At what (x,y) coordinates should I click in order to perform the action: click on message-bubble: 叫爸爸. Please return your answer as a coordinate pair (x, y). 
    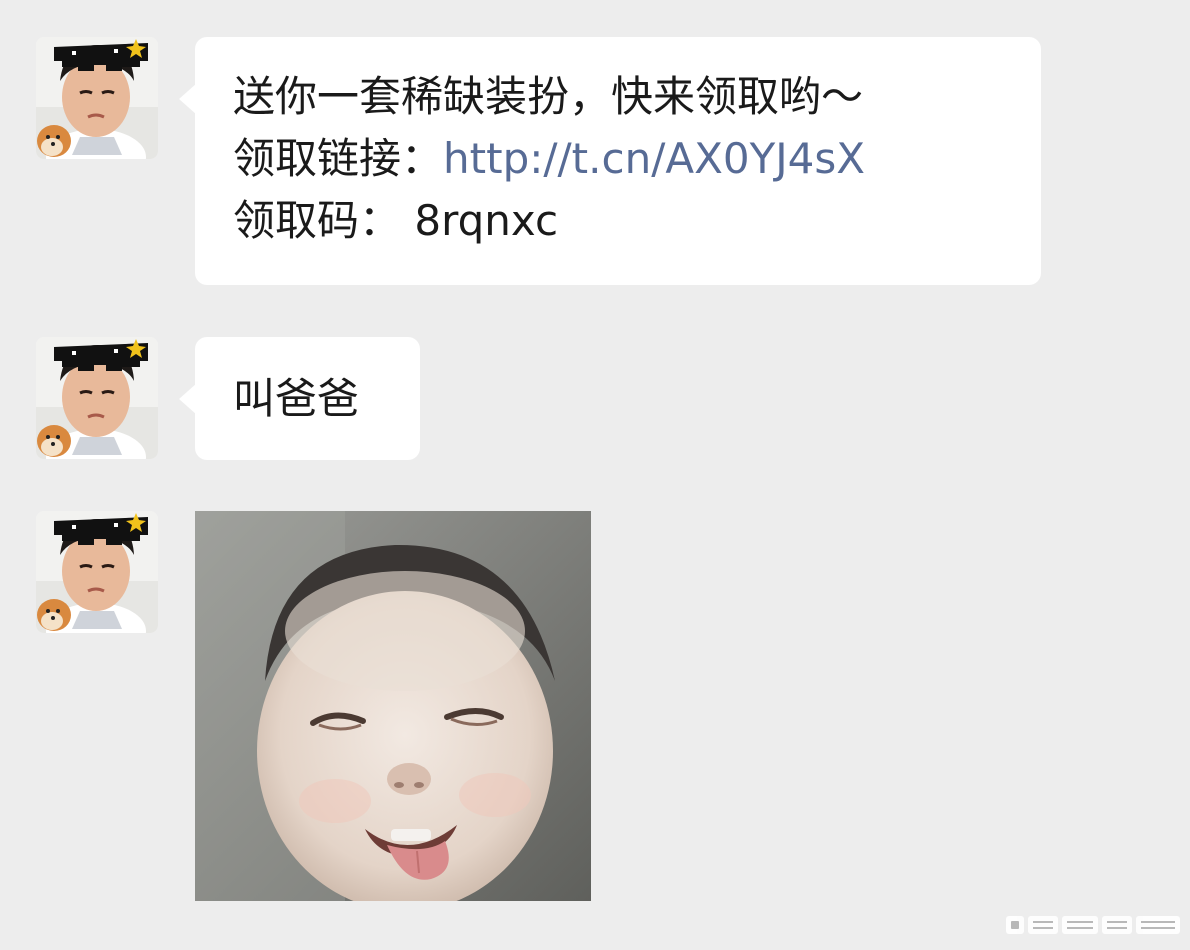
    Looking at the image, I should click on (299, 398).